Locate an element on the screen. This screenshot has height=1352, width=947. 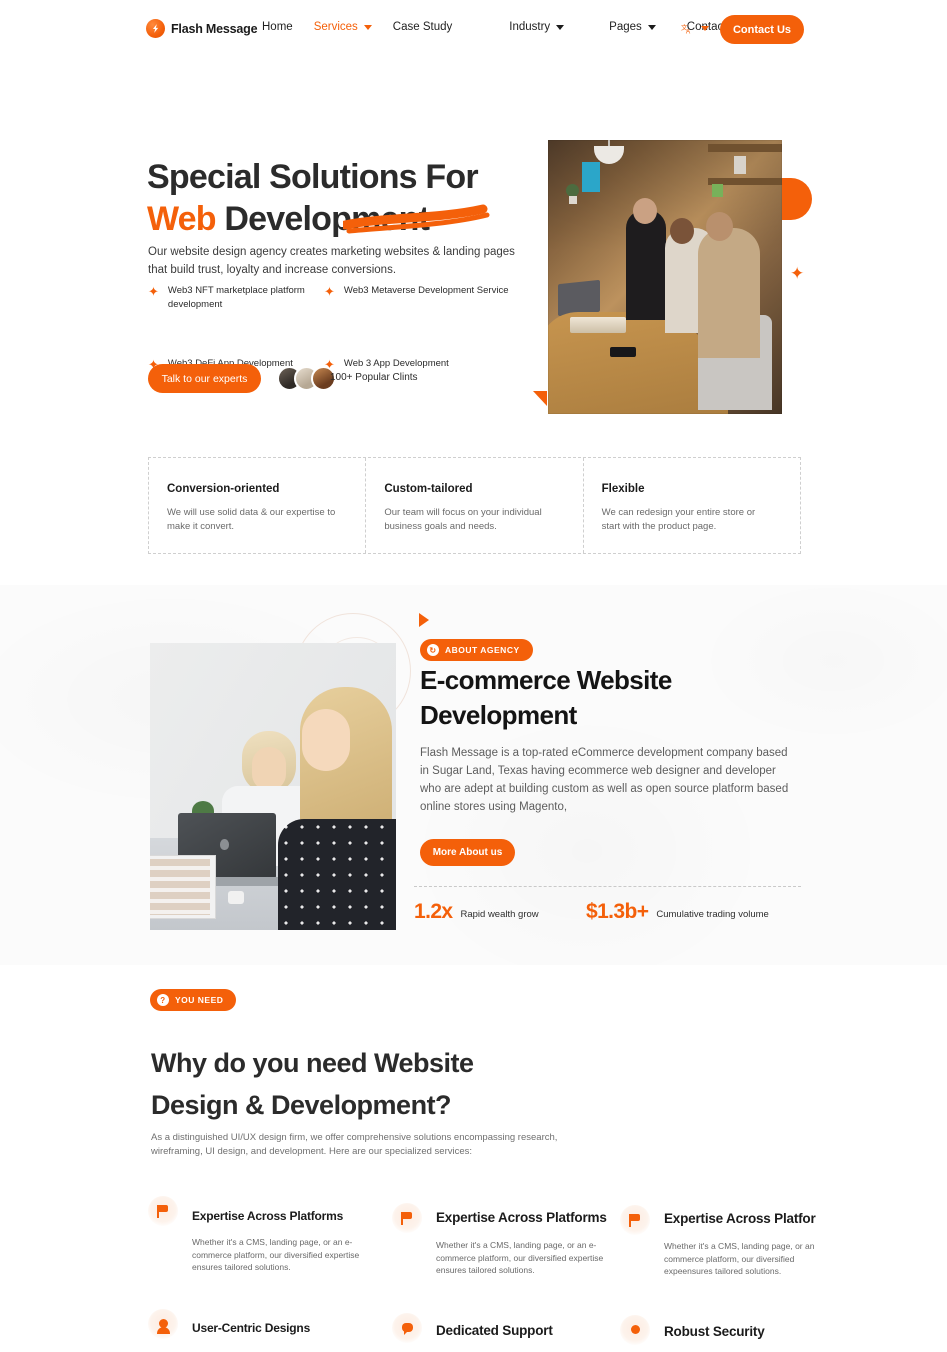
stat-label: Cumulative trading volume is located at coordinates (712, 914).